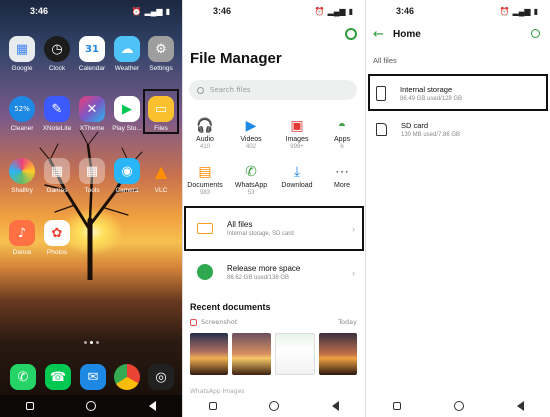 The width and height of the screenshot is (550, 417). I want to click on category-label: Apps, so click(342, 139).